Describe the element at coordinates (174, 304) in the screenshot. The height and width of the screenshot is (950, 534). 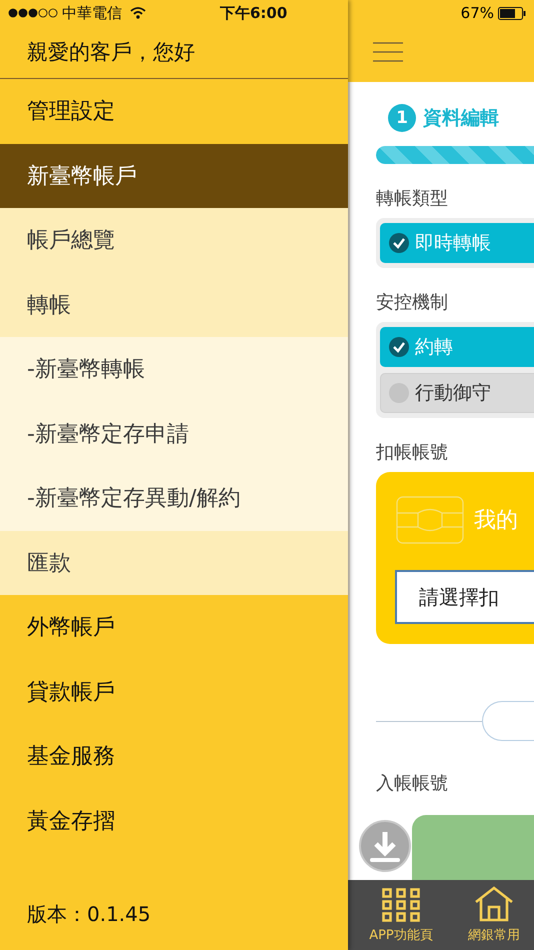
I see `menu-item: 轉帳` at that location.